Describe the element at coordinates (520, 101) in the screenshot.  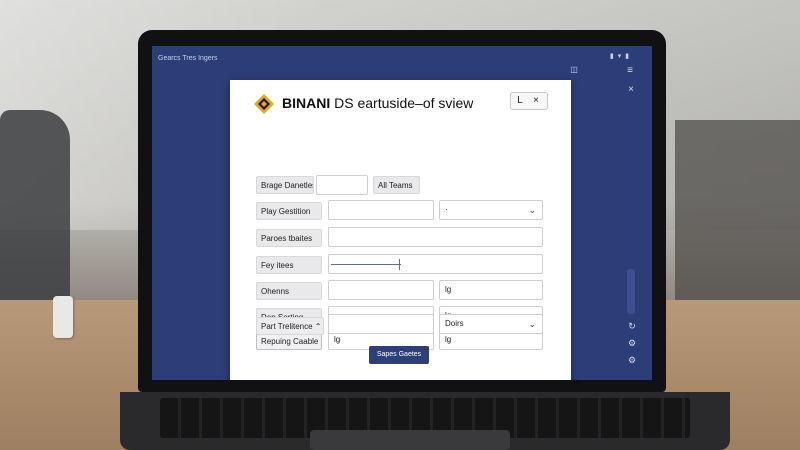
I see `minimize-icon: L` at that location.